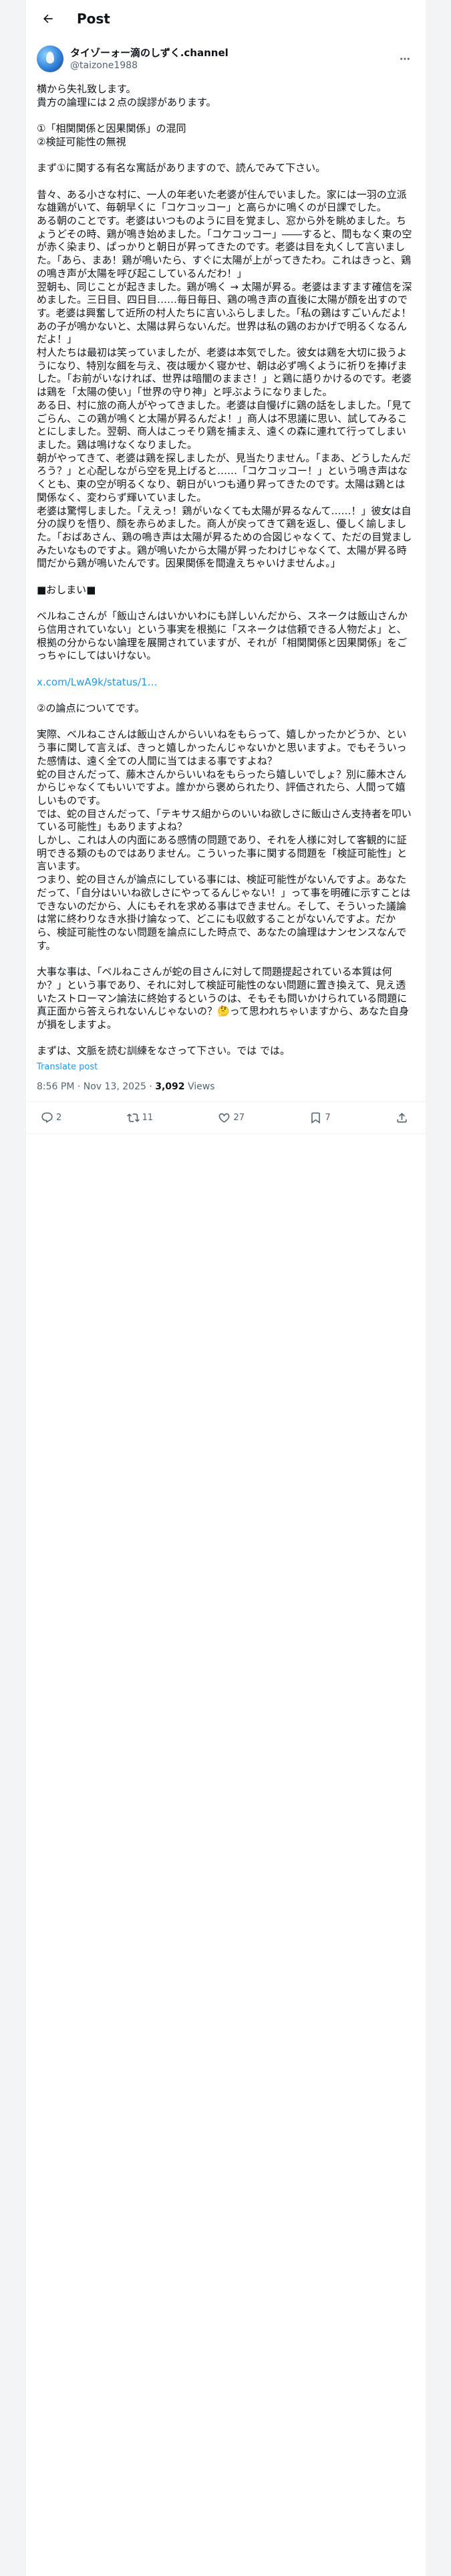 This screenshot has height=2576, width=451. Describe the element at coordinates (226, 1065) in the screenshot. I see `translate-post-link: Translate post` at that location.